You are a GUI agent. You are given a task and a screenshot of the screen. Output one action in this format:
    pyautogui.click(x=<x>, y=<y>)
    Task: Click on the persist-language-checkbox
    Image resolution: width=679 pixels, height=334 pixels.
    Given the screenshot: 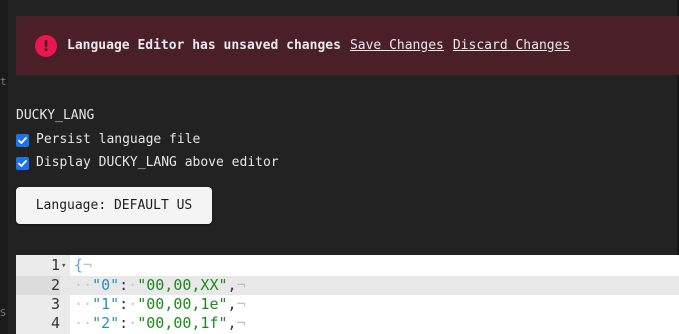 What is the action you would take?
    pyautogui.click(x=22, y=140)
    